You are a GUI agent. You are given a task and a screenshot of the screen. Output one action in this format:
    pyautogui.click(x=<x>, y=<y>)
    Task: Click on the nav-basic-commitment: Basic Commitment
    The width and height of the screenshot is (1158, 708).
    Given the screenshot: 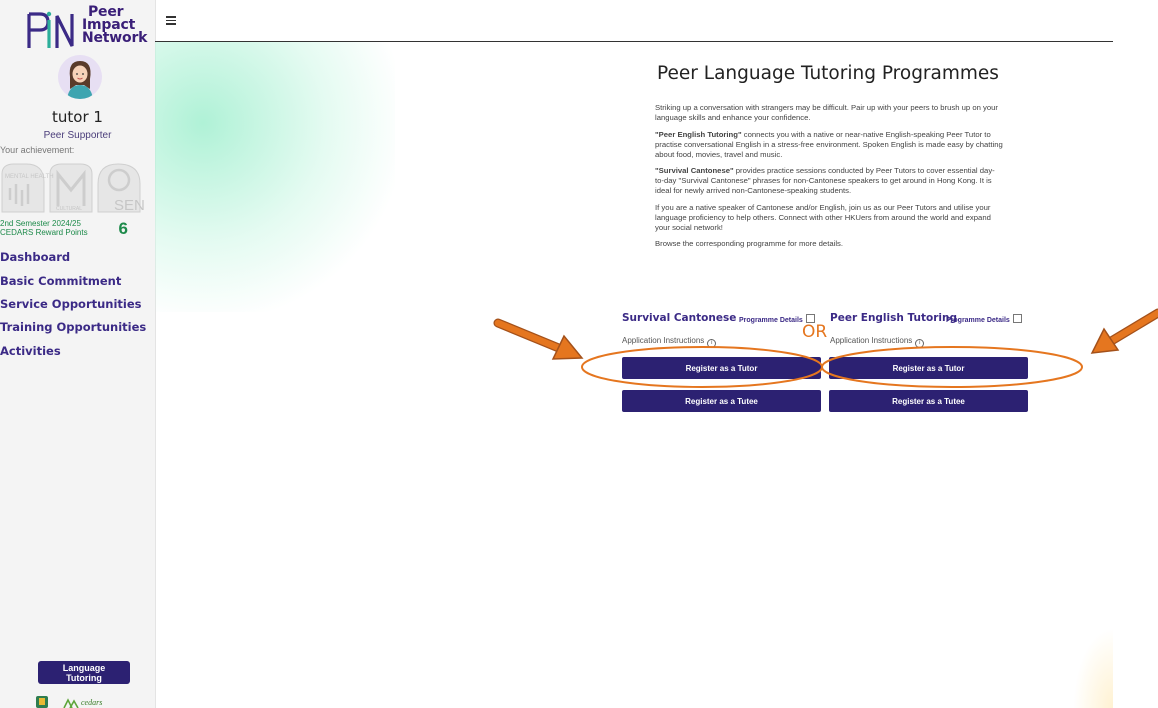 What is the action you would take?
    pyautogui.click(x=60, y=281)
    